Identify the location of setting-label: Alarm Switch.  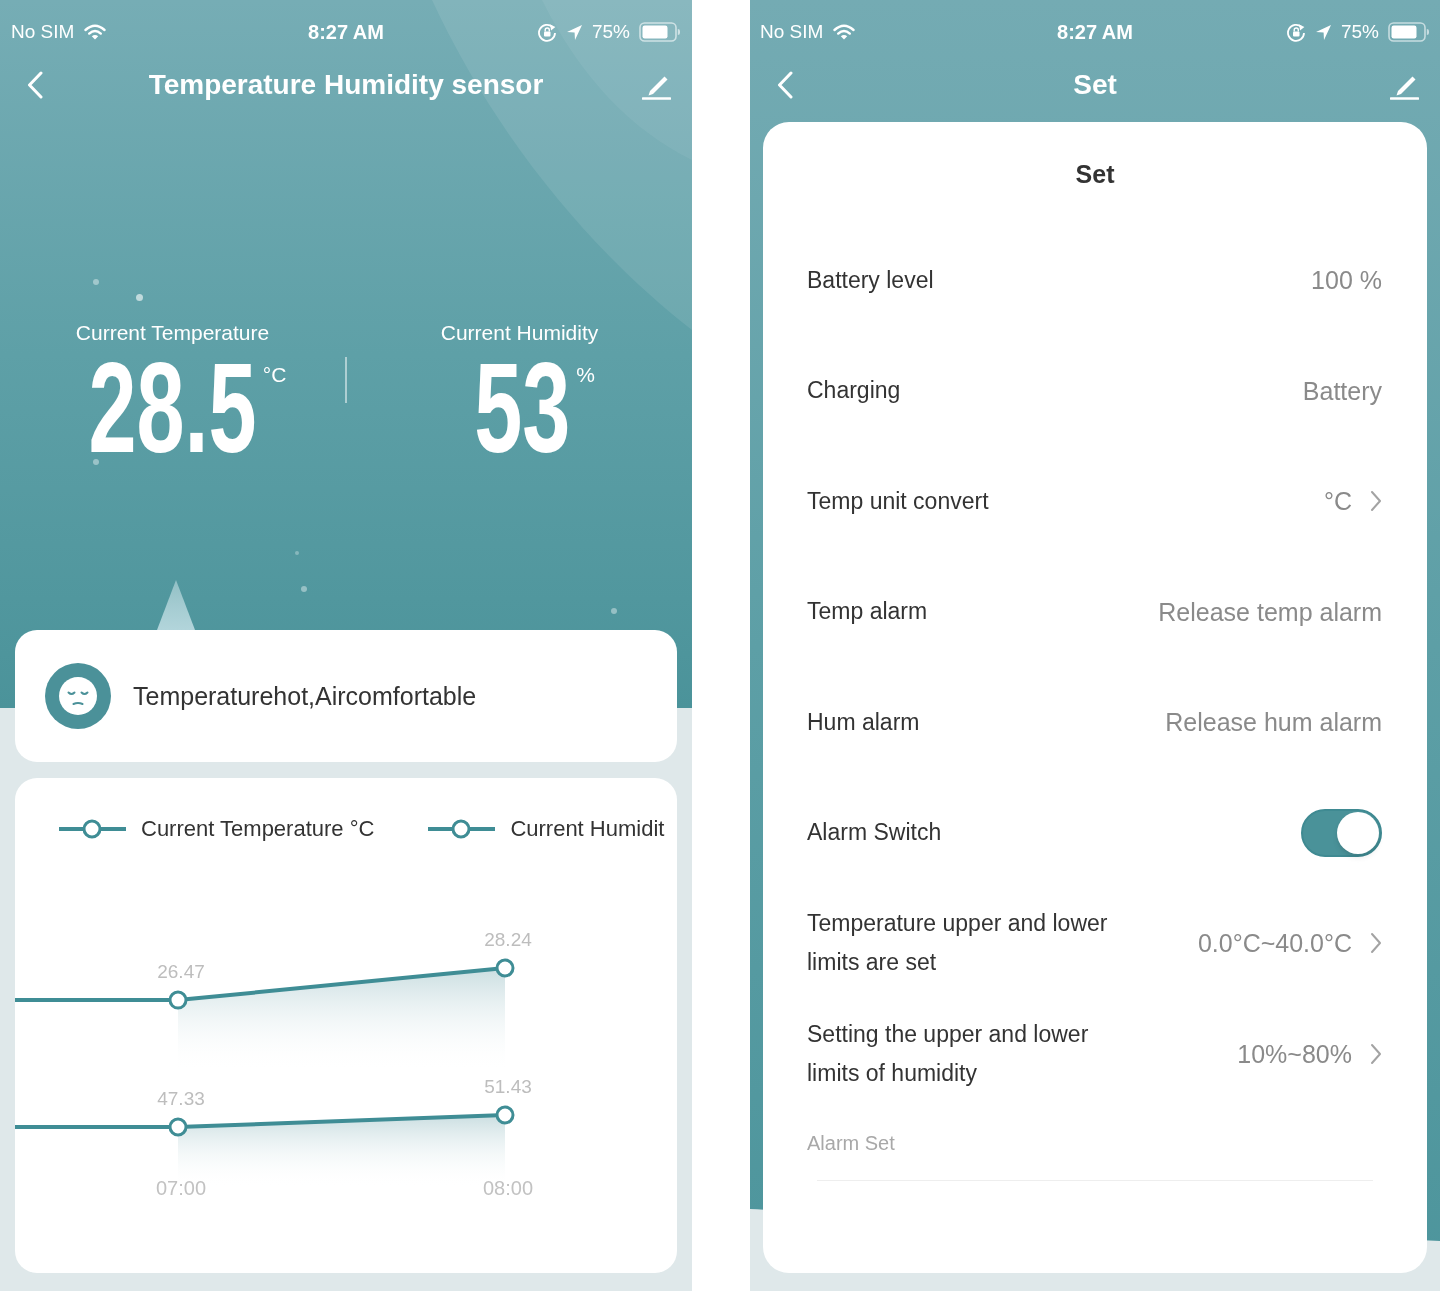
(874, 833).